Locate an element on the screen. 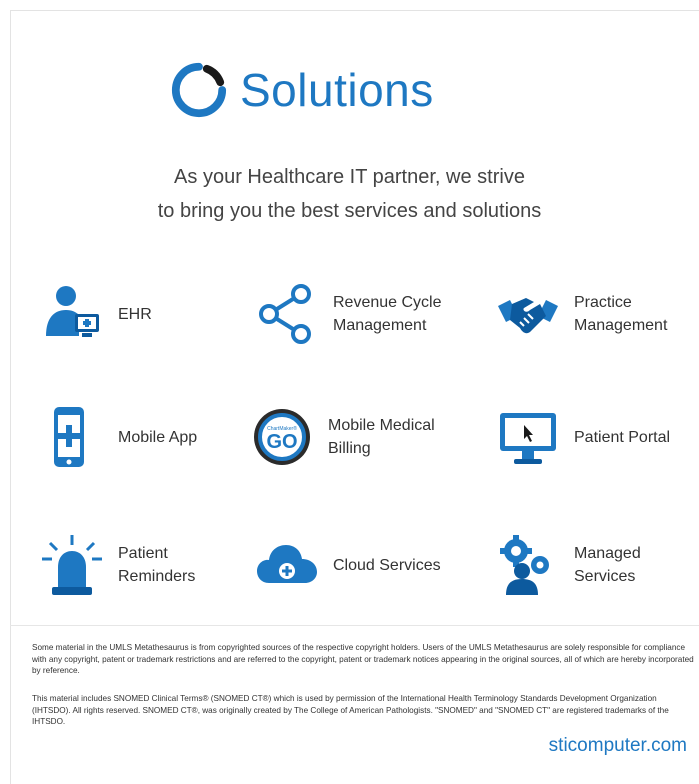  service-label: Patient Portal is located at coordinates (622, 437).